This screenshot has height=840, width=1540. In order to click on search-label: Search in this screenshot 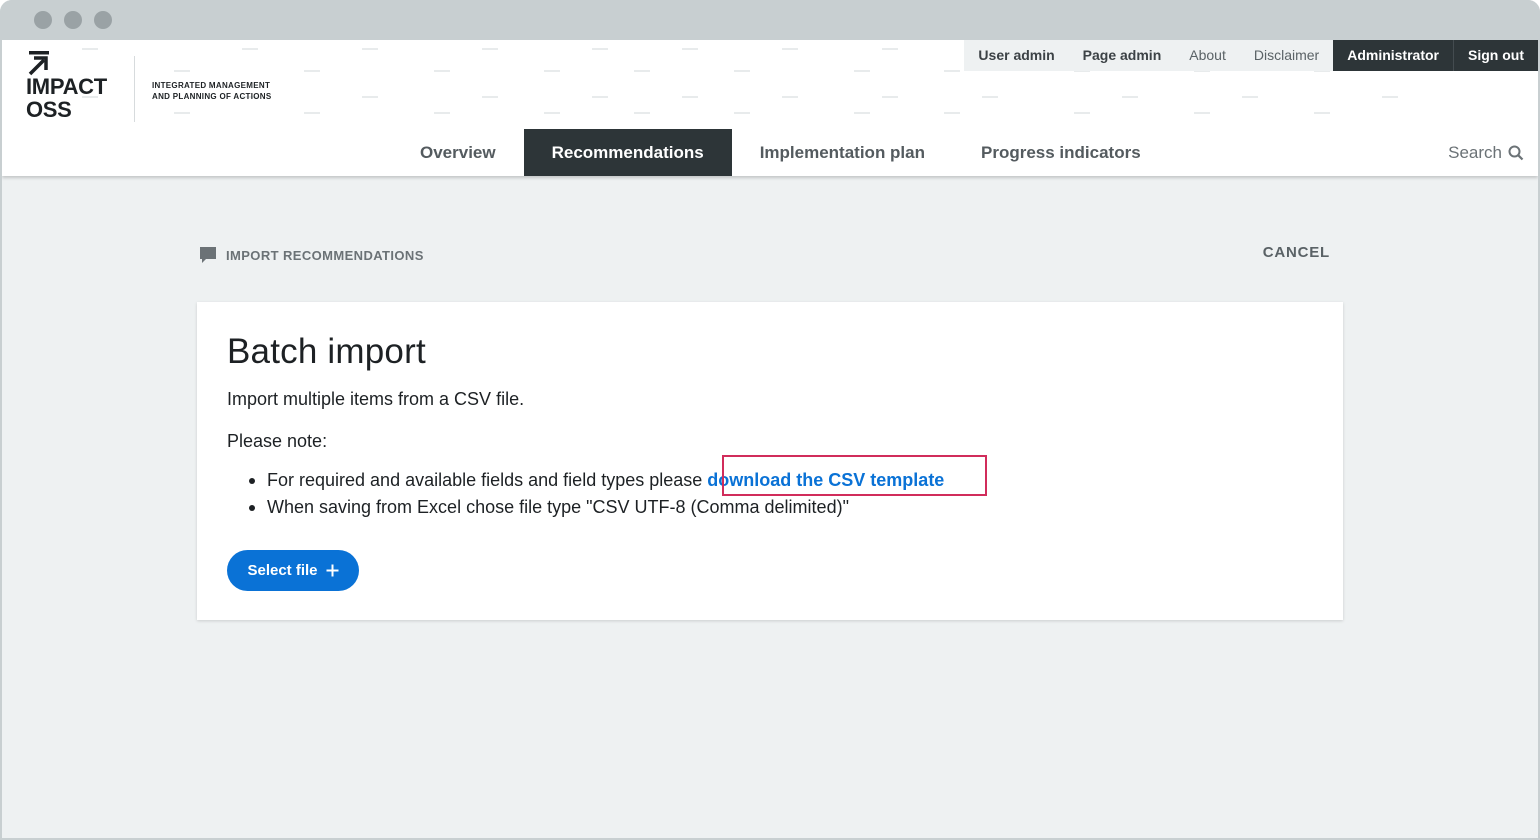, I will do `click(1475, 152)`.